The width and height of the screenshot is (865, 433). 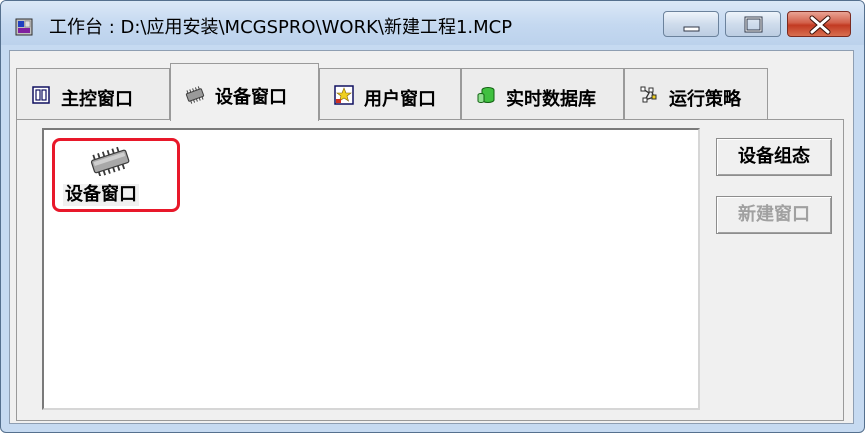 I want to click on tab-device-window: 设备窗口, so click(x=244, y=92).